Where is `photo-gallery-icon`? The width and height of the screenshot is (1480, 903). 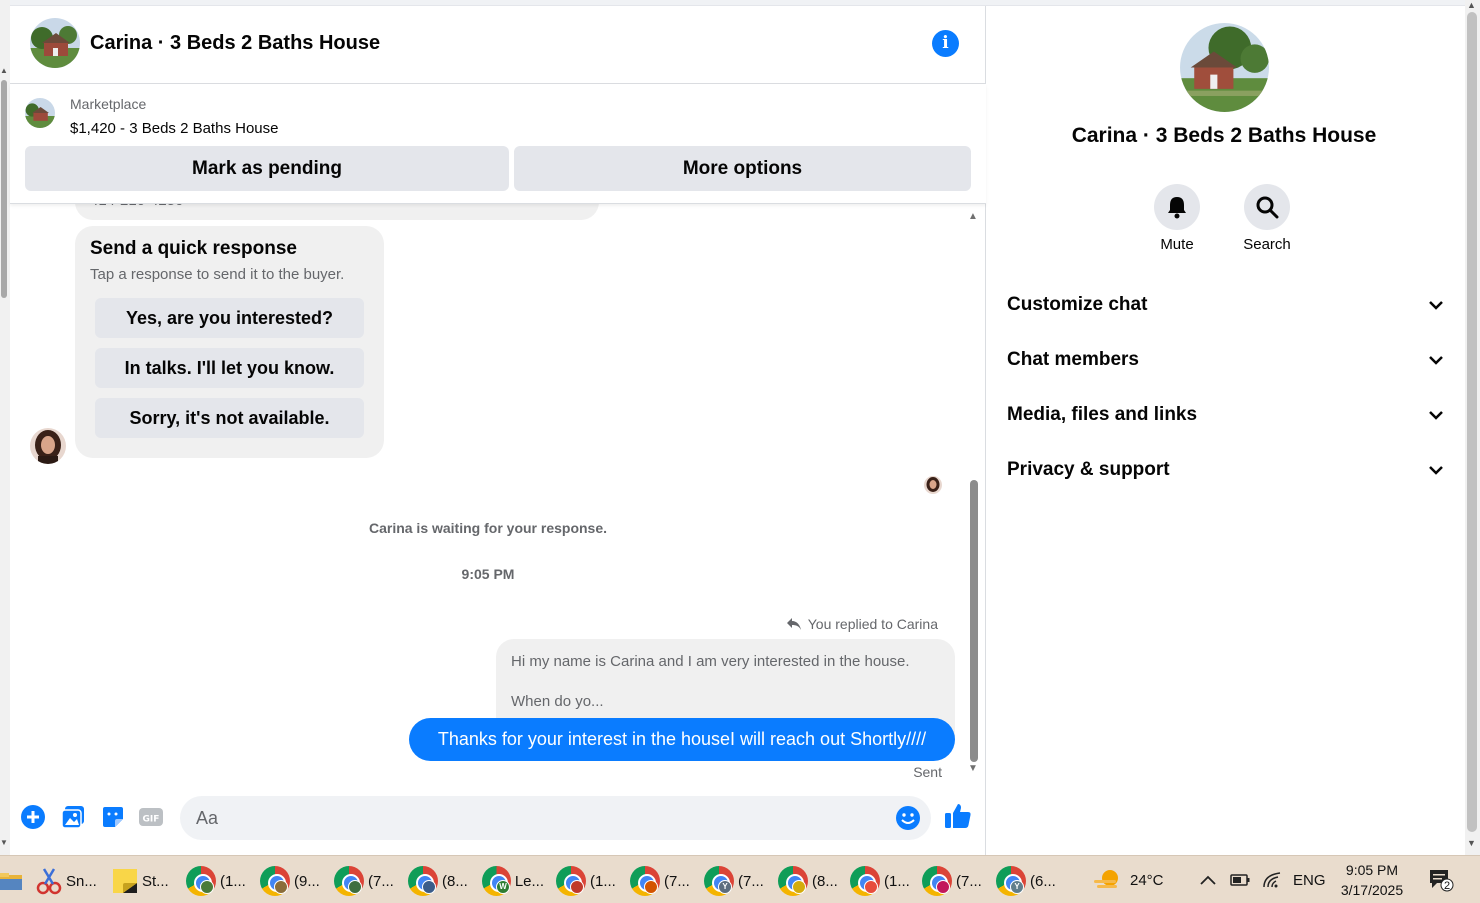
photo-gallery-icon is located at coordinates (74, 818).